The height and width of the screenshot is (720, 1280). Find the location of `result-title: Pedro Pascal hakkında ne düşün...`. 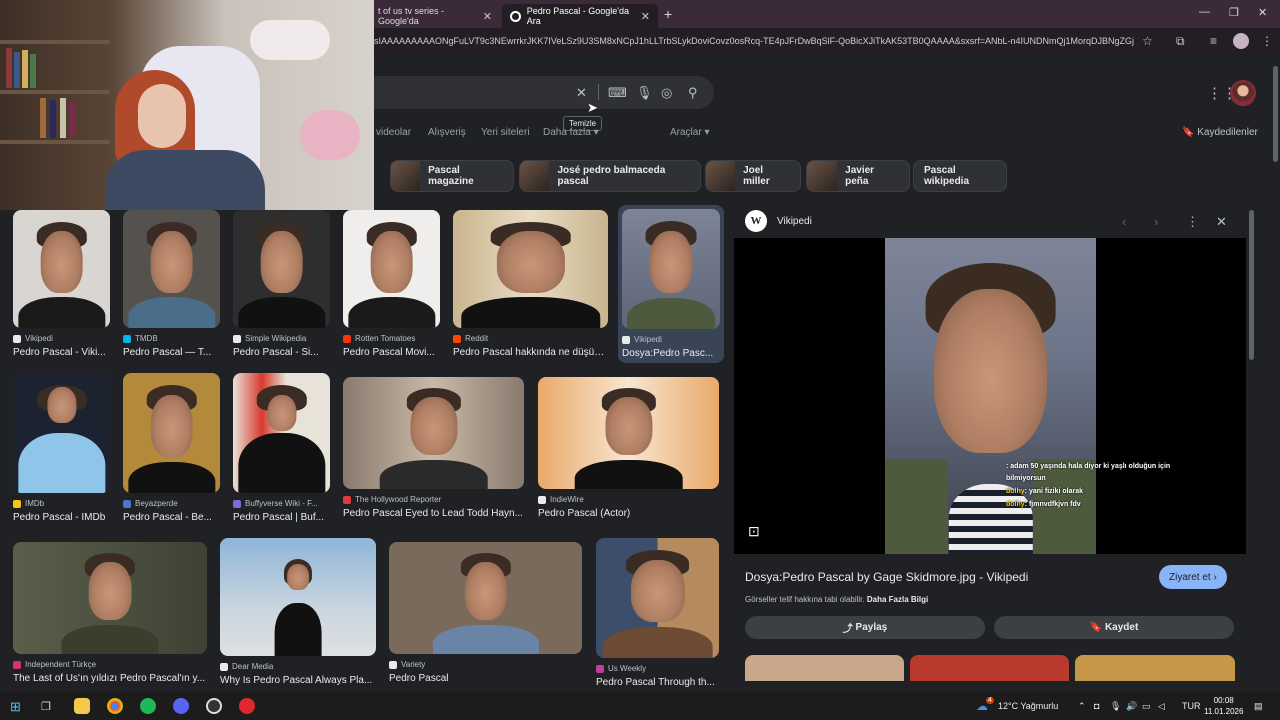

result-title: Pedro Pascal hakkında ne düşün... is located at coordinates (530, 352).